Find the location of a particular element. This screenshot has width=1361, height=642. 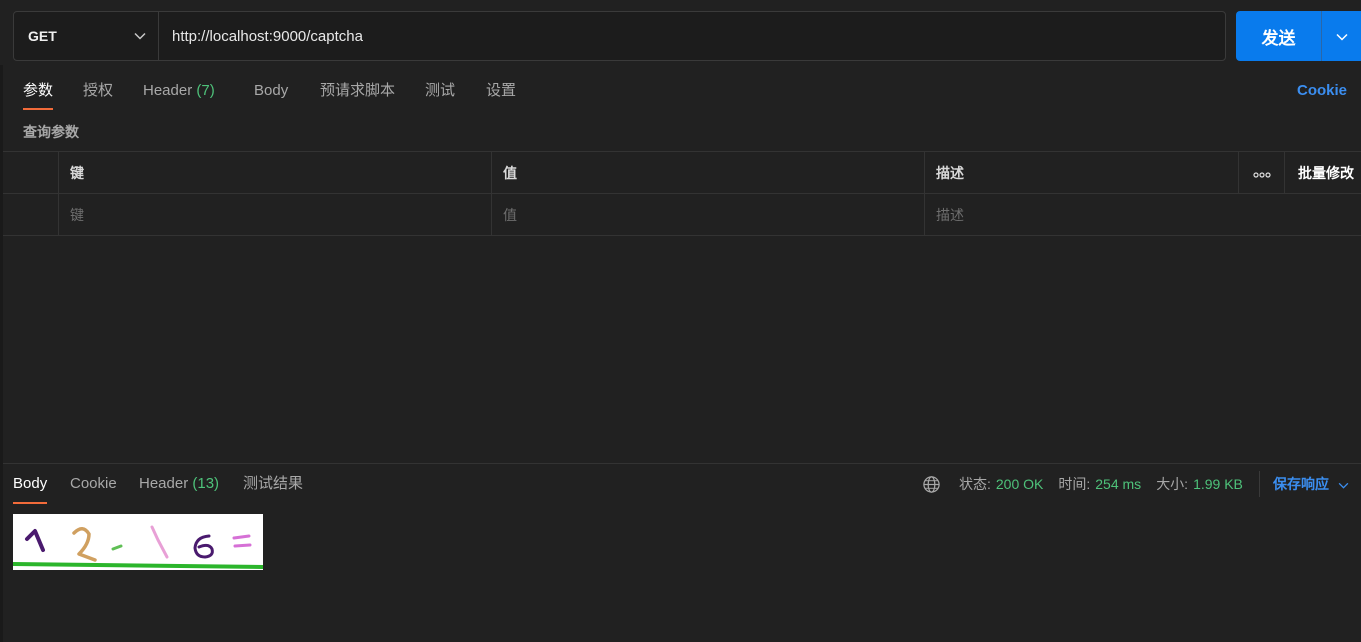

tab-body: Body is located at coordinates (271, 91).